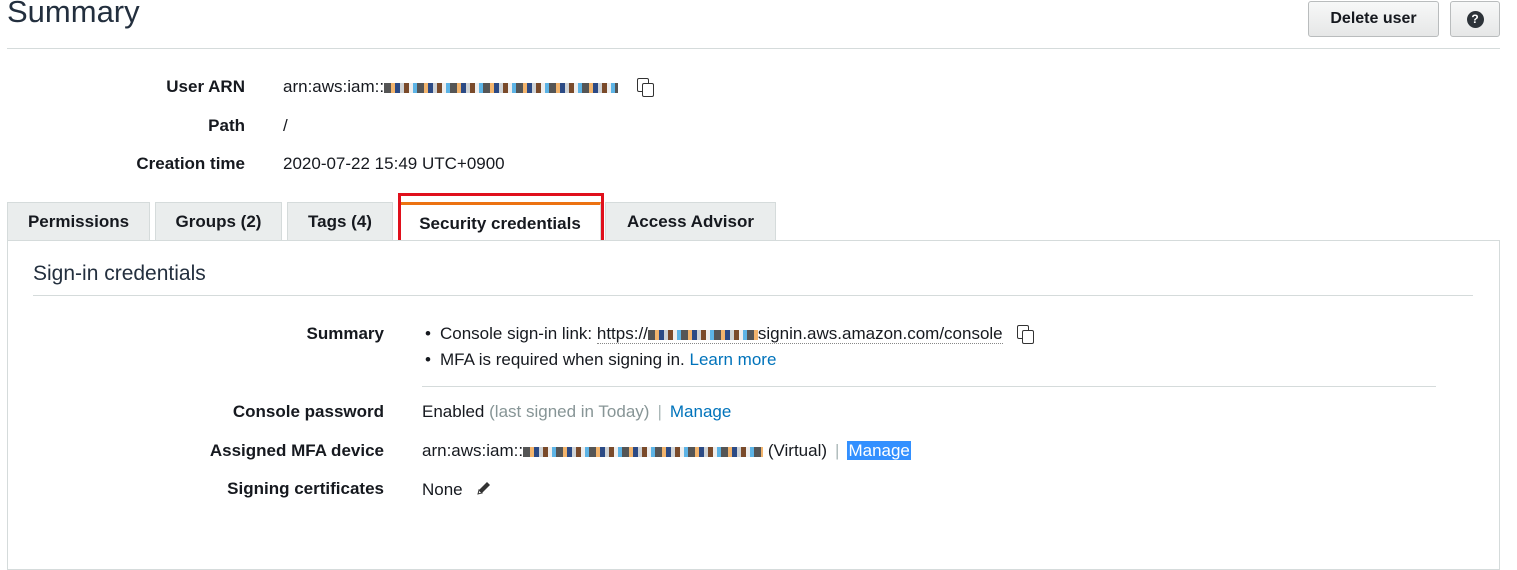 This screenshot has height=570, width=1517. What do you see at coordinates (569, 411) in the screenshot?
I see `password-last-signed: (last signed in Today)` at bounding box center [569, 411].